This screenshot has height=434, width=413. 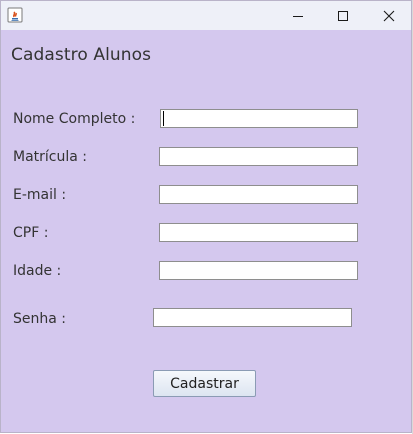 What do you see at coordinates (74, 119) in the screenshot?
I see `nome-completo-label: Nome Completo :` at bounding box center [74, 119].